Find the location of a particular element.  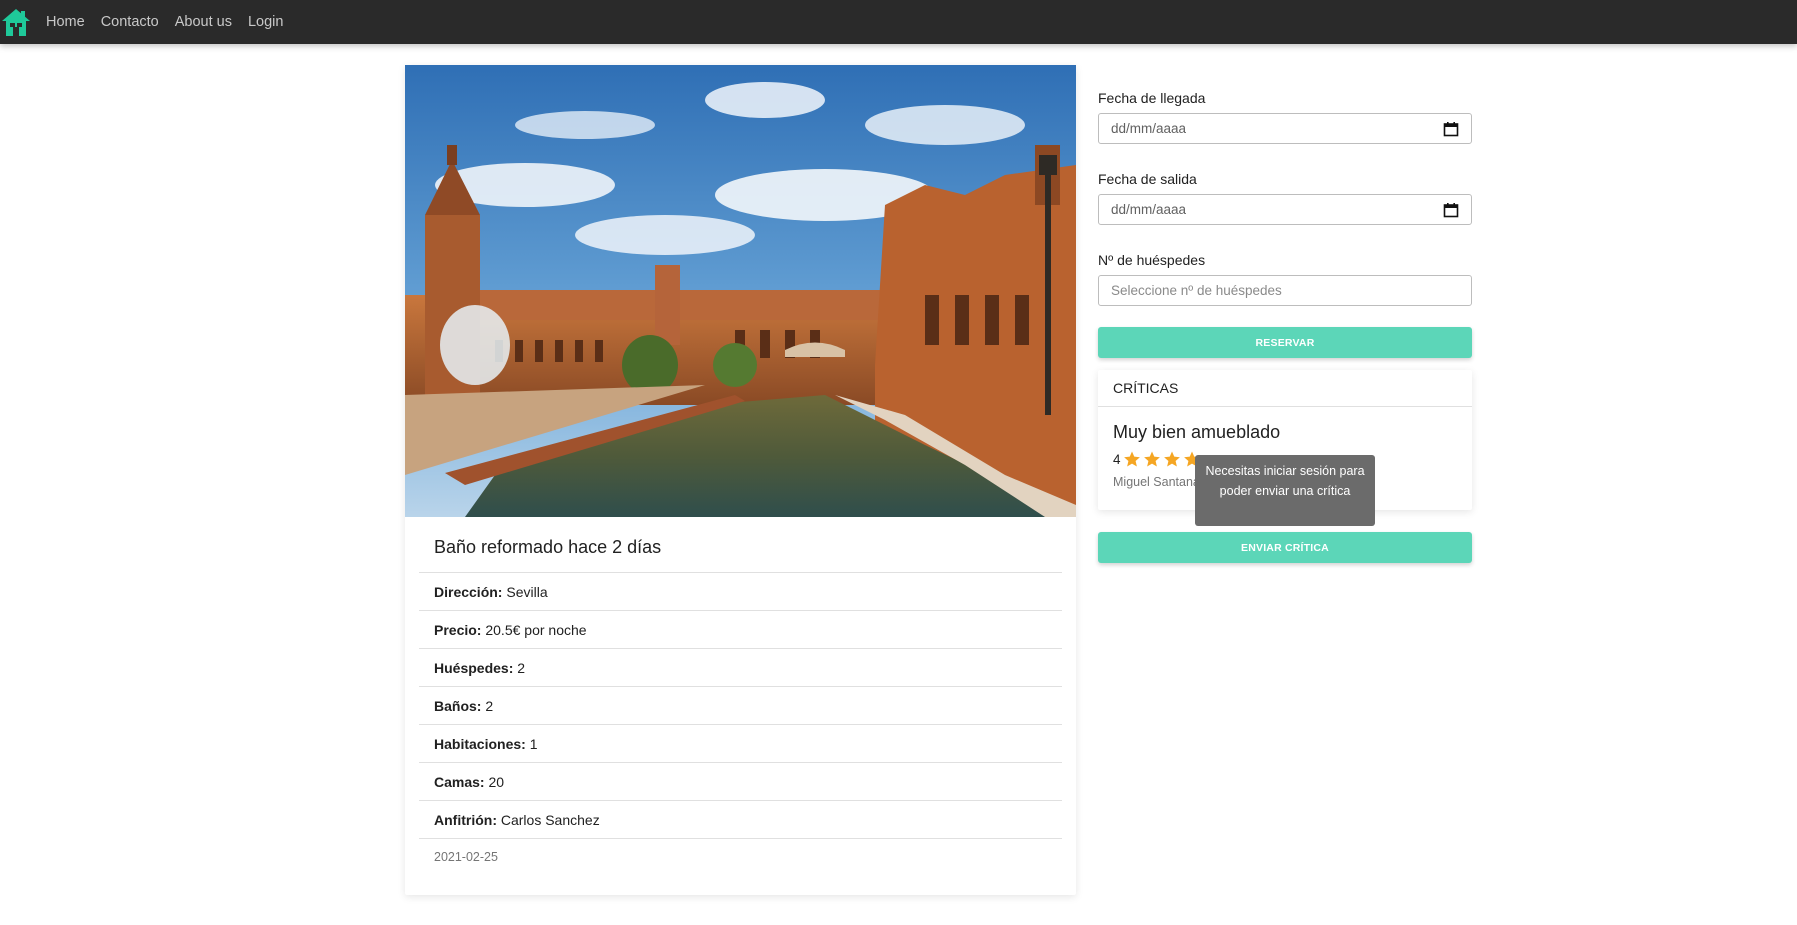

detail-label: Dirección: is located at coordinates (468, 592).